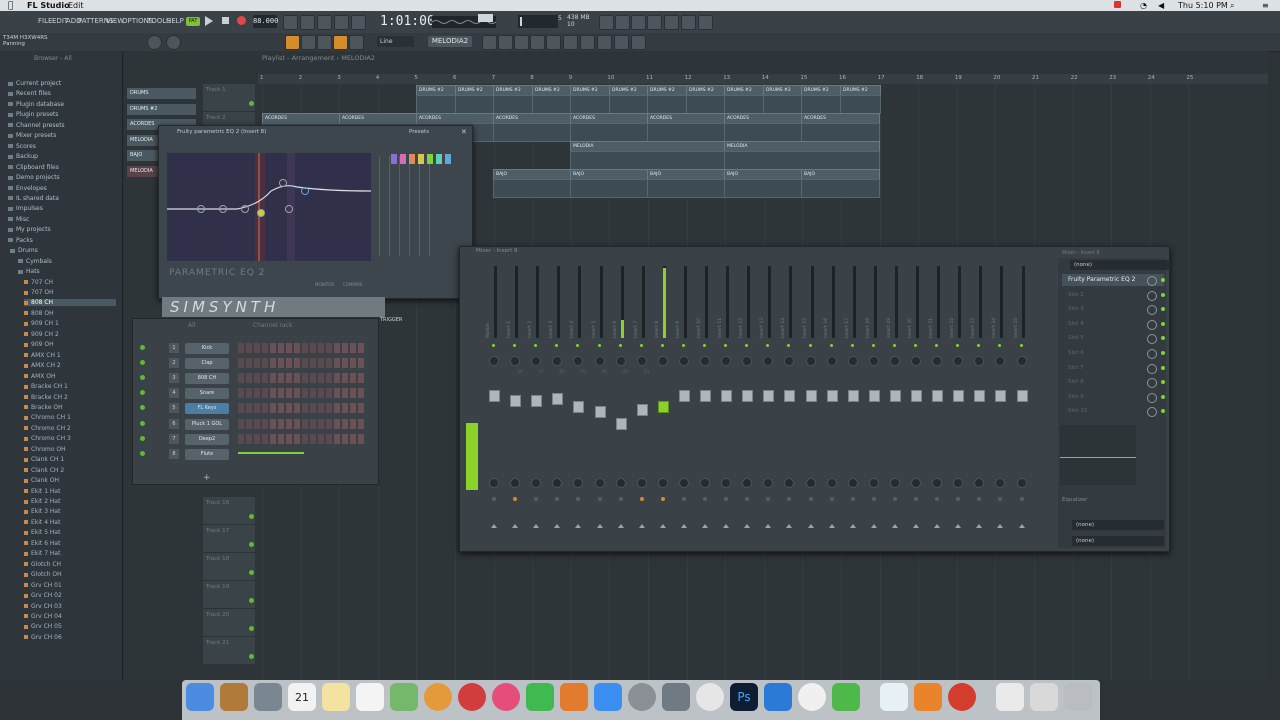 This screenshot has height=720, width=1280. What do you see at coordinates (642, 697) in the screenshot?
I see `system-preferences-icon` at bounding box center [642, 697].